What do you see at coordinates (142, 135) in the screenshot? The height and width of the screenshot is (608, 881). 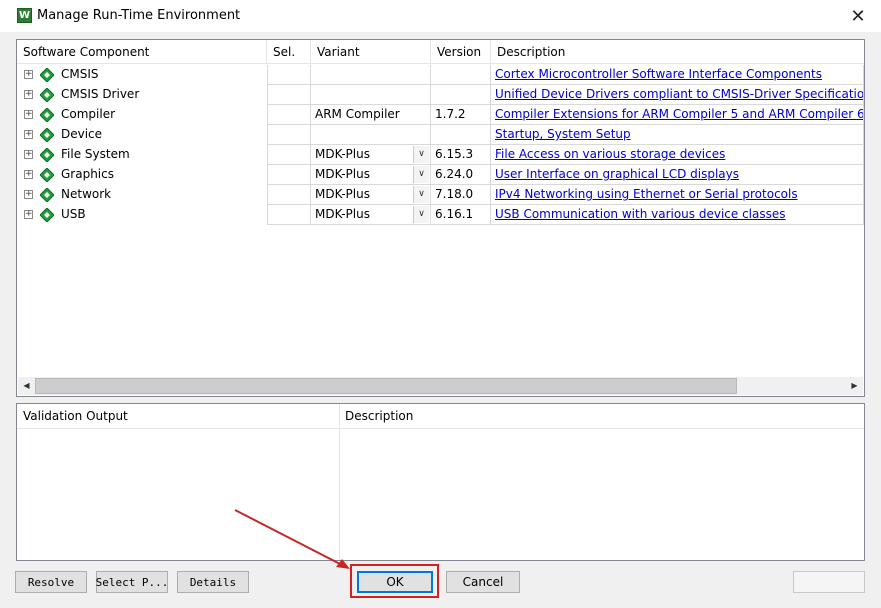 I see `component-cell: + Device` at bounding box center [142, 135].